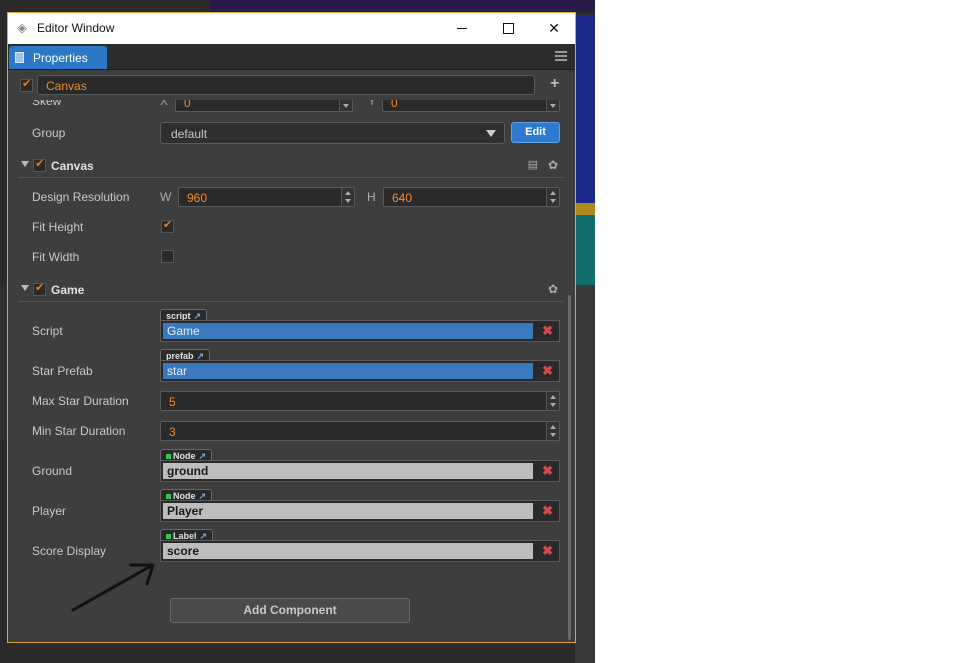  Describe the element at coordinates (569, 467) in the screenshot. I see `scrollbar` at that location.